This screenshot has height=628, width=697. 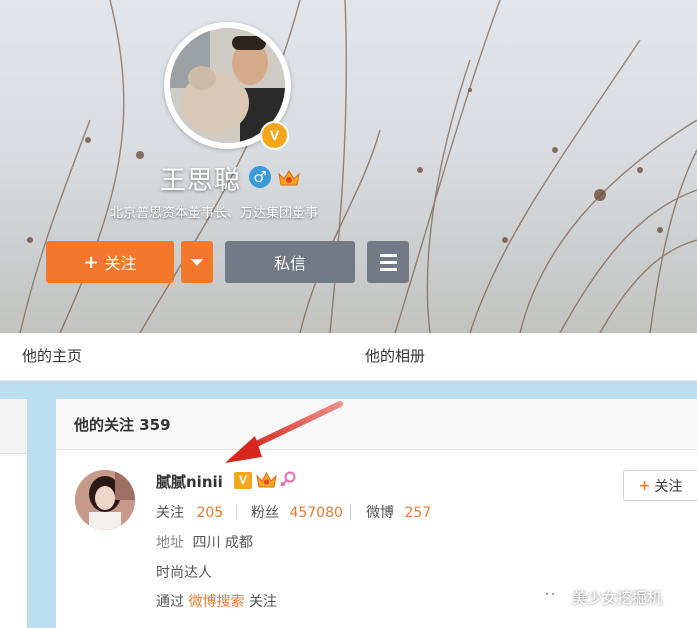 What do you see at coordinates (222, 543) in the screenshot?
I see `address-value: 四川 成都` at bounding box center [222, 543].